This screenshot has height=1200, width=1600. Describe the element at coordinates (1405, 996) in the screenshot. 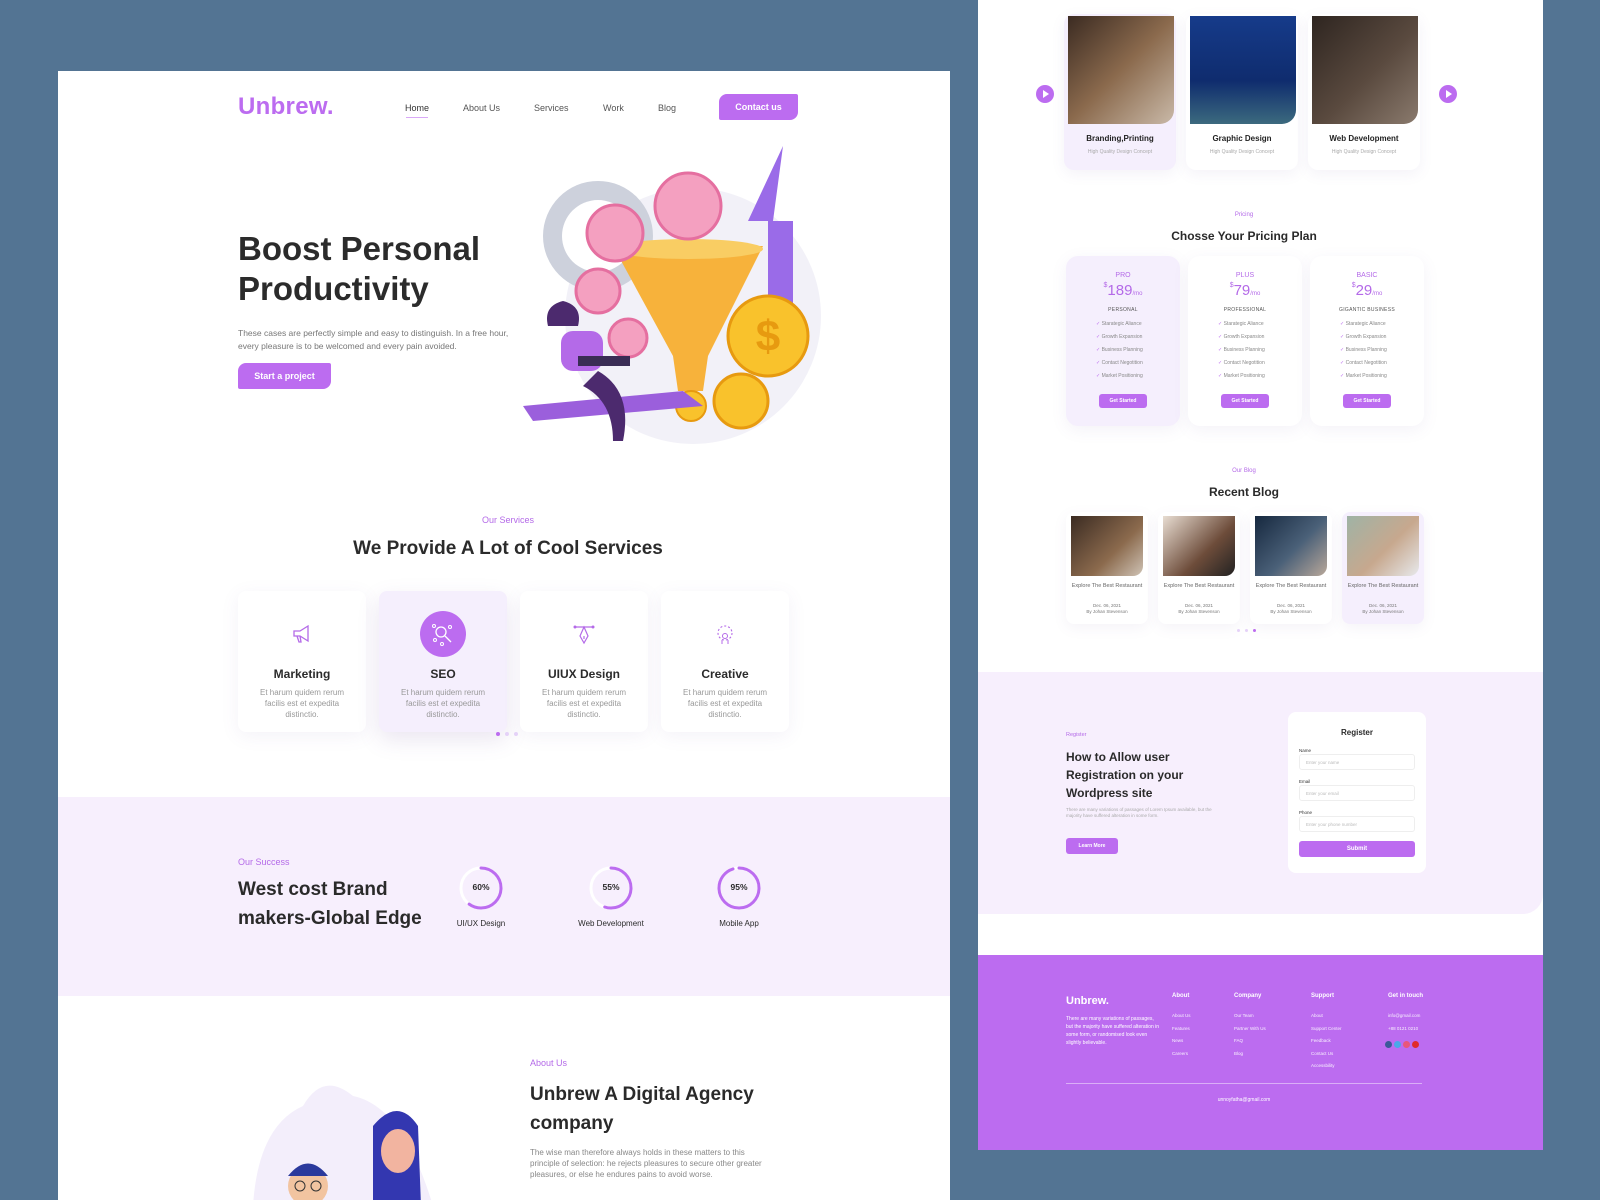

I see `footer-heading: Get in touch` at that location.